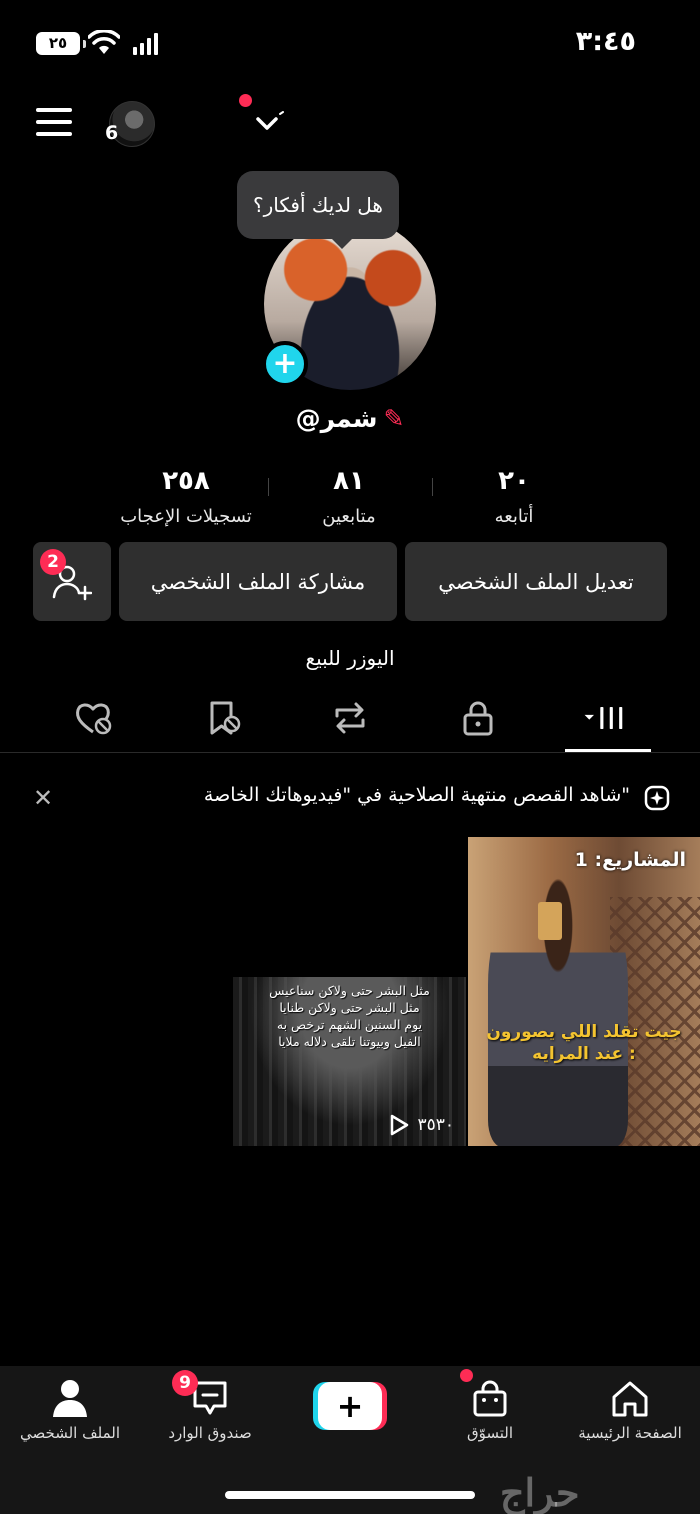 This screenshot has height=1514, width=700. What do you see at coordinates (318, 210) in the screenshot?
I see `thoughts-bubble: هل لديك أفكار؟` at bounding box center [318, 210].